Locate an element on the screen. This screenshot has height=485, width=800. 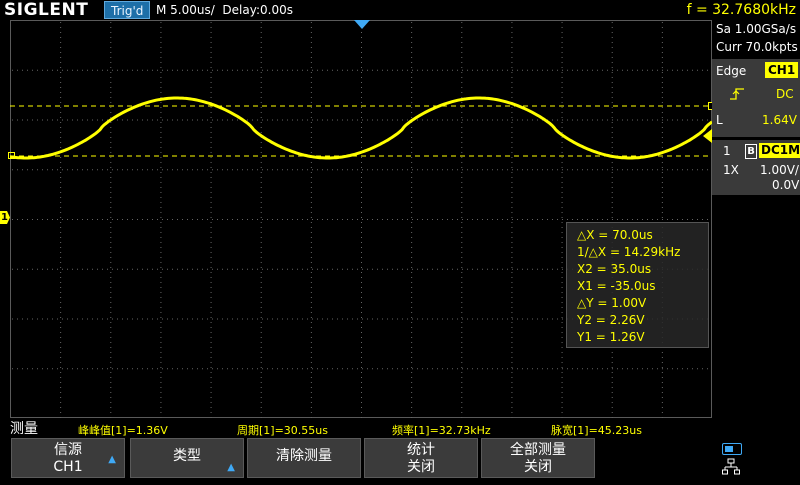
softkey-source: 信源 CH1 ▲ is located at coordinates (68, 458).